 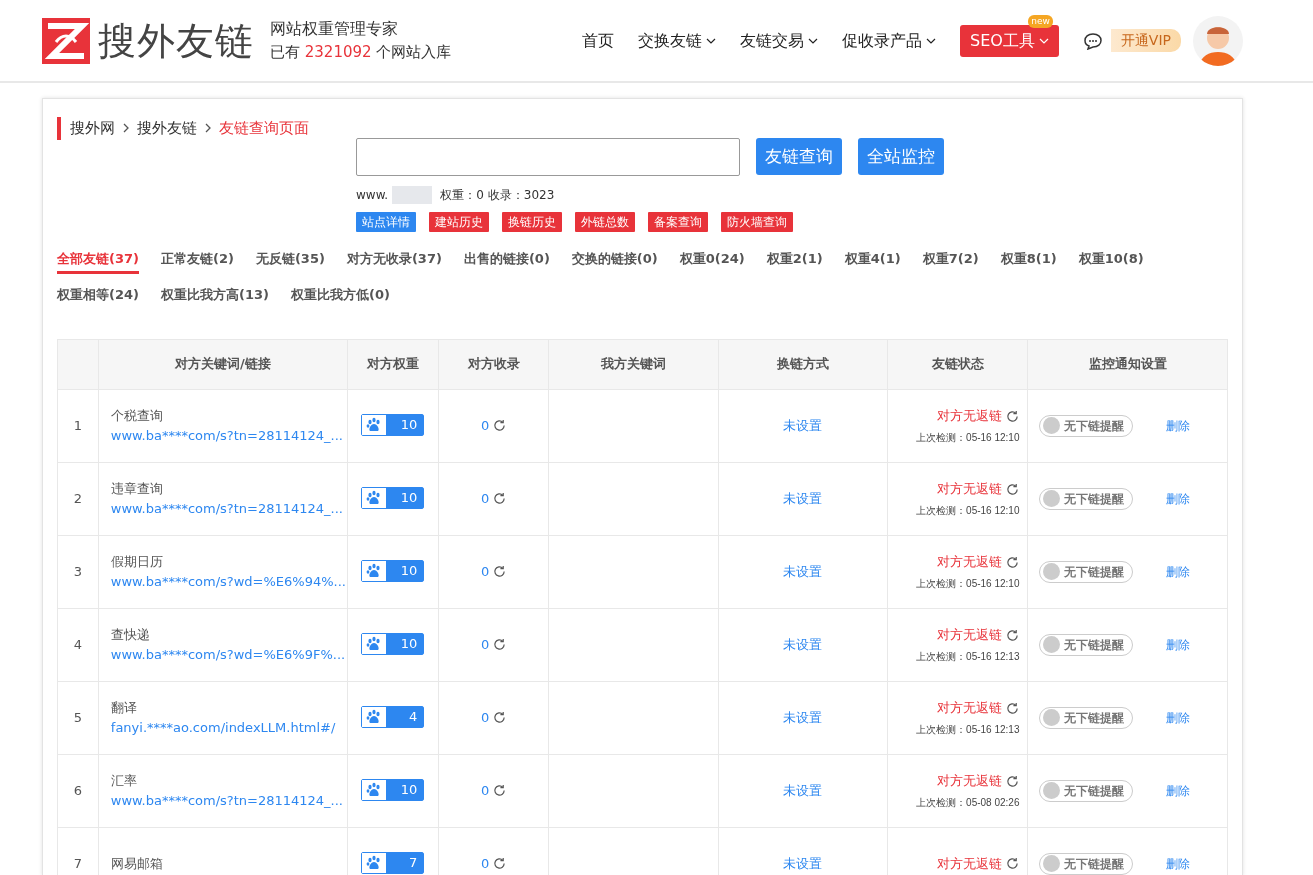 I want to click on keyword-text: 网易邮箱, so click(x=137, y=863).